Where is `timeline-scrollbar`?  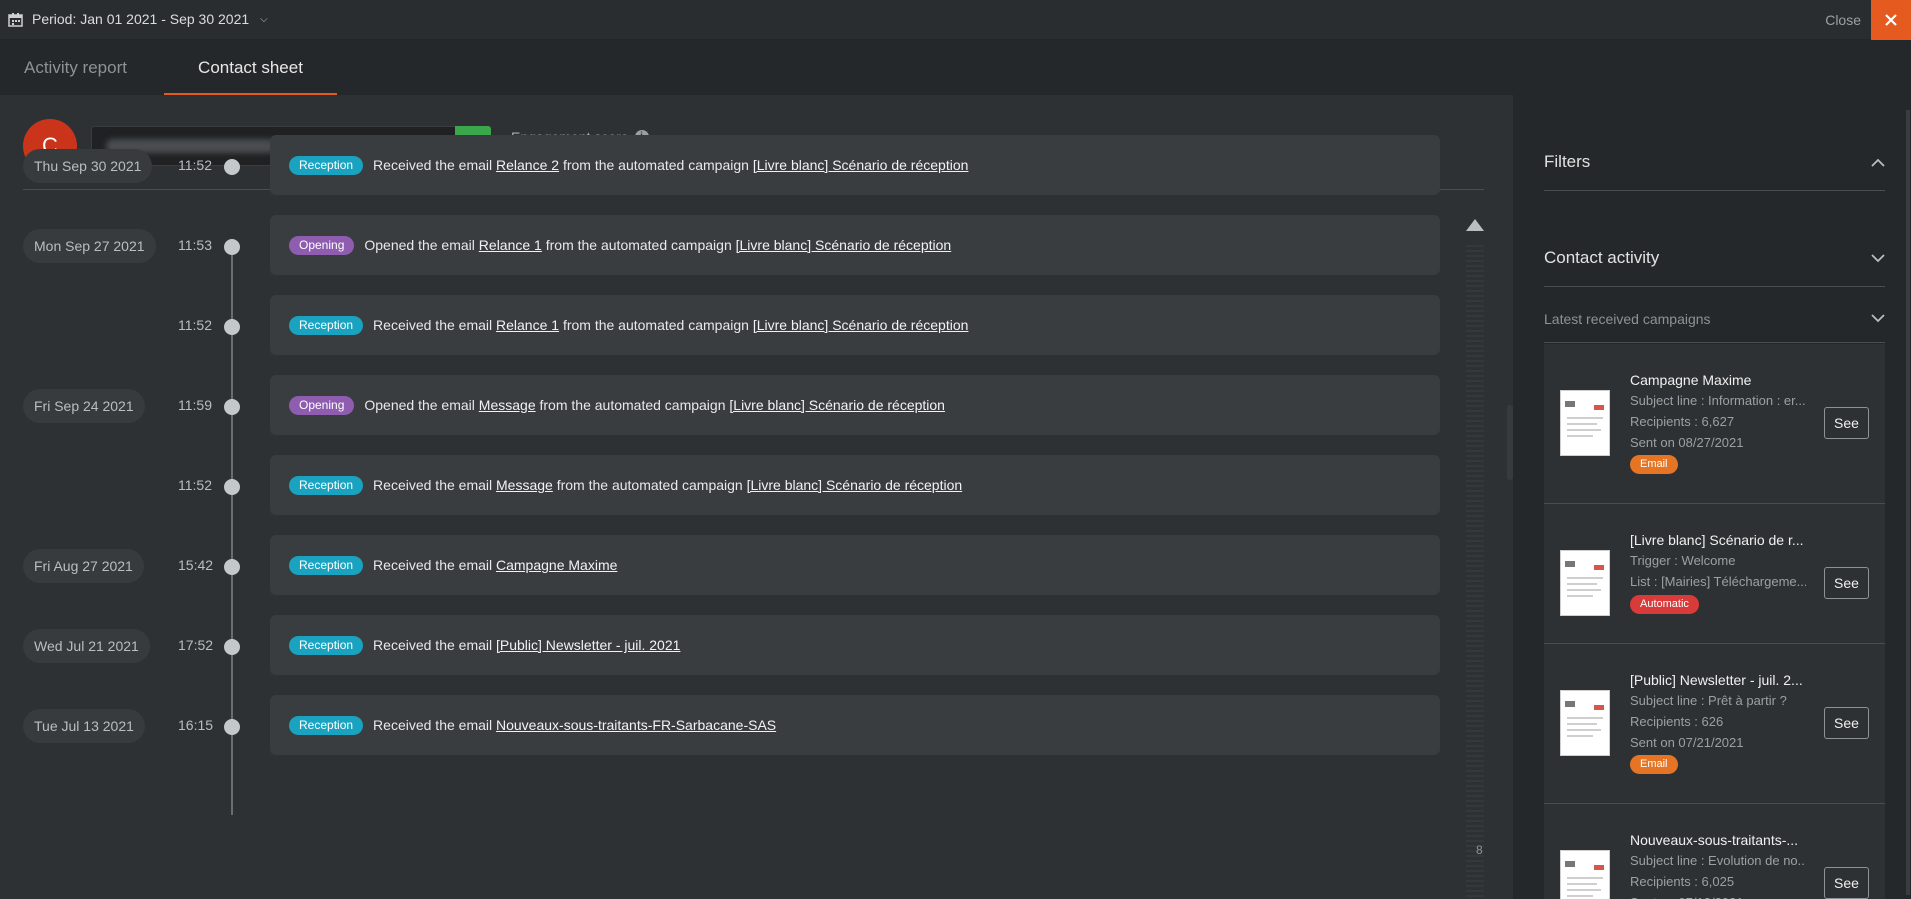 timeline-scrollbar is located at coordinates (1475, 572).